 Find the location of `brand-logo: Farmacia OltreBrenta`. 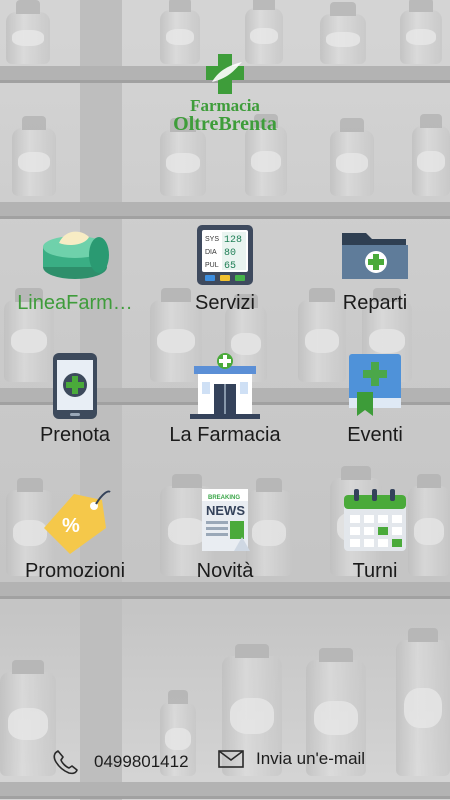

brand-logo: Farmacia OltreBrenta is located at coordinates (225, 93).